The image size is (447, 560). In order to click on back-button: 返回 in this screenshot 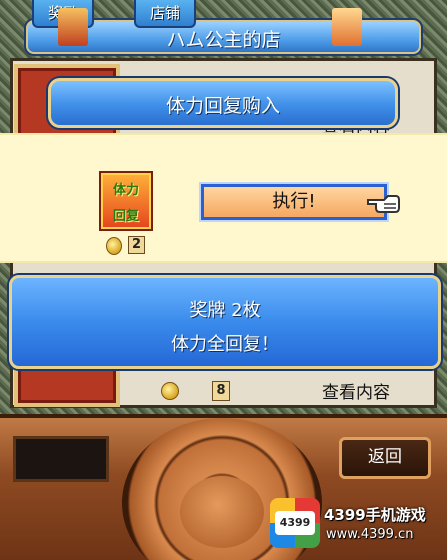, I will do `click(385, 458)`.